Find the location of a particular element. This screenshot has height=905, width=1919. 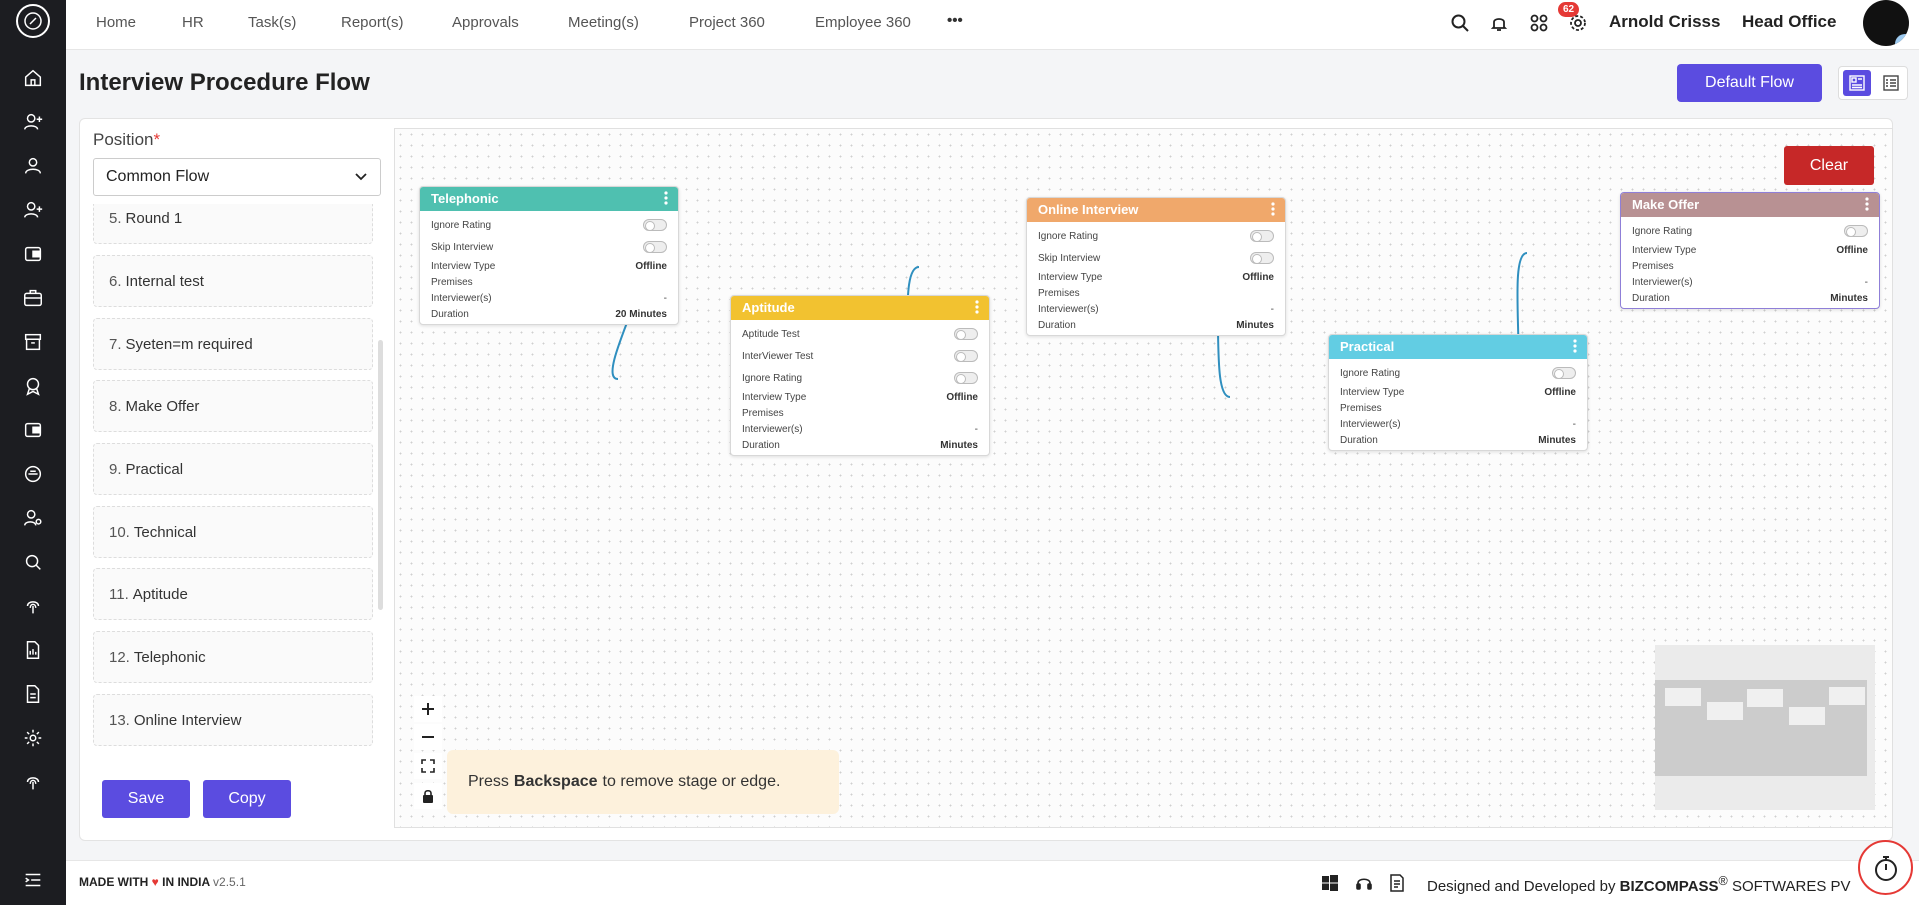

apps-grid-icon is located at coordinates (1539, 23).